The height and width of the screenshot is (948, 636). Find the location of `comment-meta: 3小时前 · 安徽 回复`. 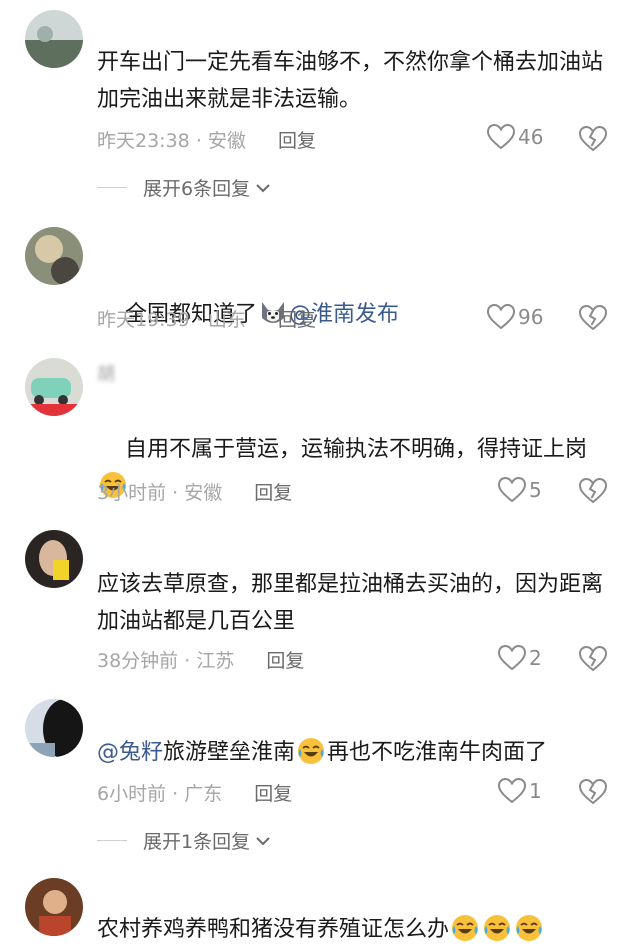

comment-meta: 3小时前 · 安徽 回复 is located at coordinates (194, 491).